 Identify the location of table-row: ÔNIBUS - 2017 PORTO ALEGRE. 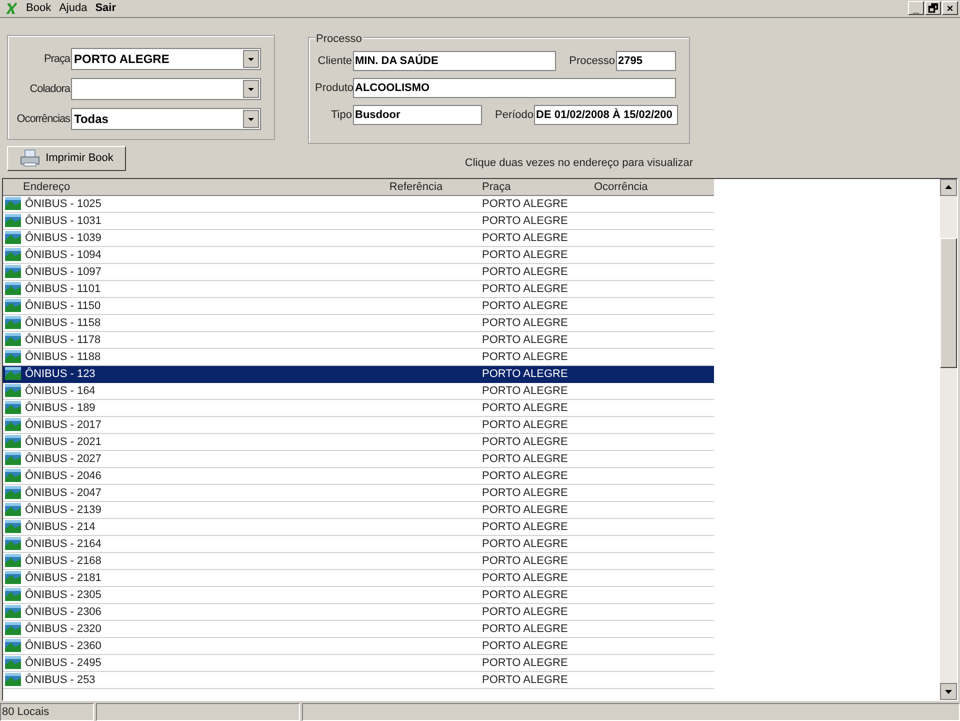
(358, 425).